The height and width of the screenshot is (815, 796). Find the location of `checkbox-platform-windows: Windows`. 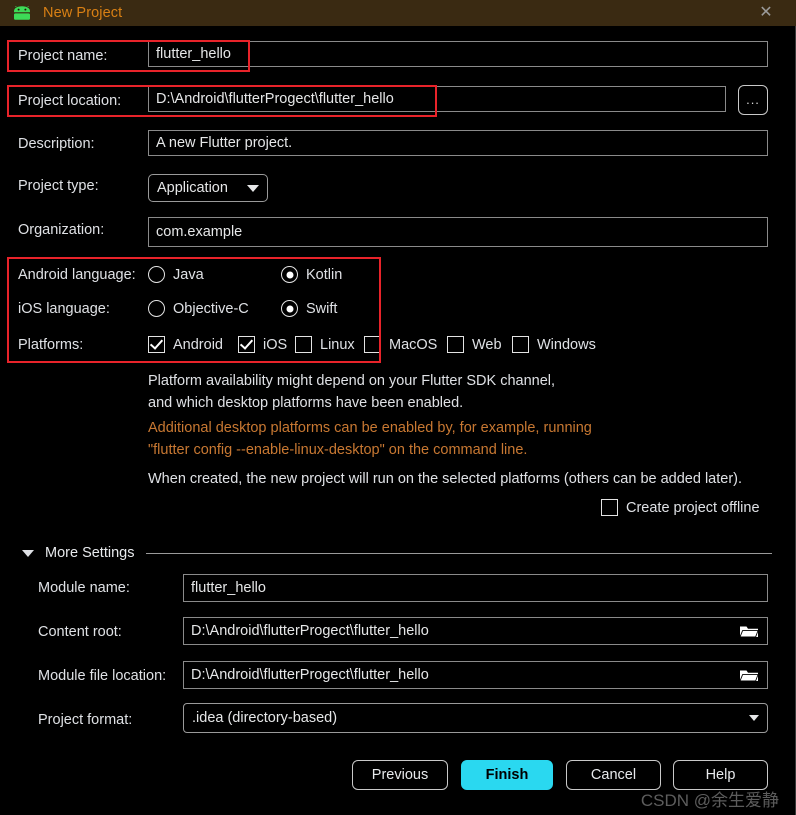

checkbox-platform-windows: Windows is located at coordinates (554, 344).